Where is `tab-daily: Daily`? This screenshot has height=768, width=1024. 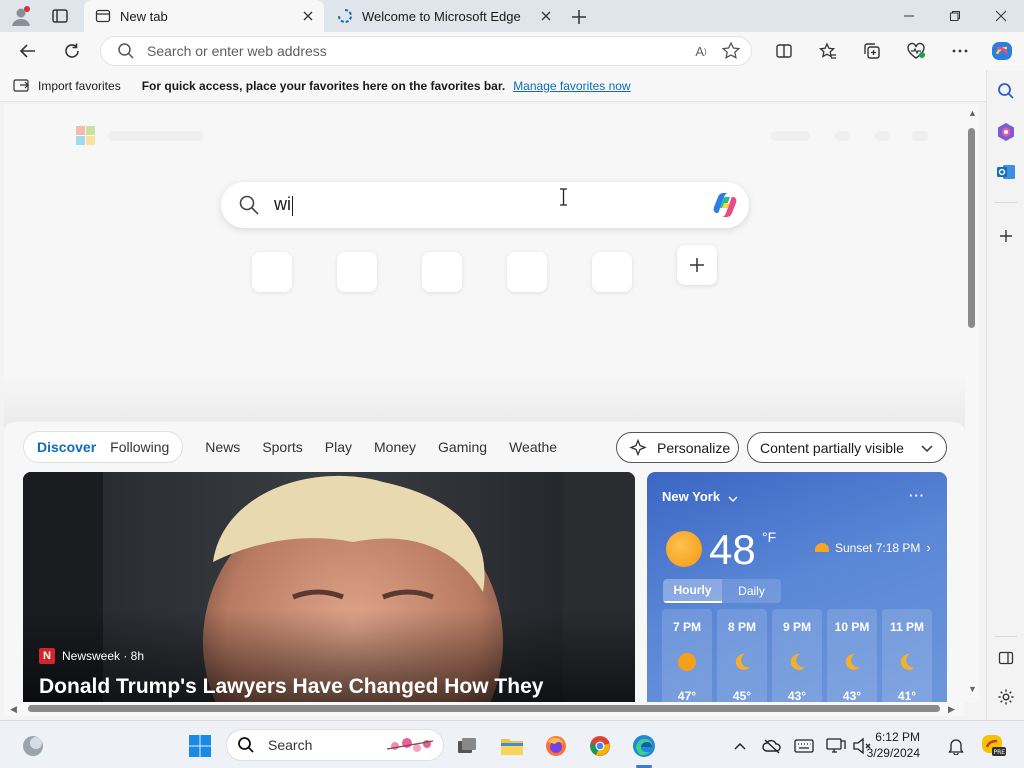
tab-daily: Daily is located at coordinates (751, 591).